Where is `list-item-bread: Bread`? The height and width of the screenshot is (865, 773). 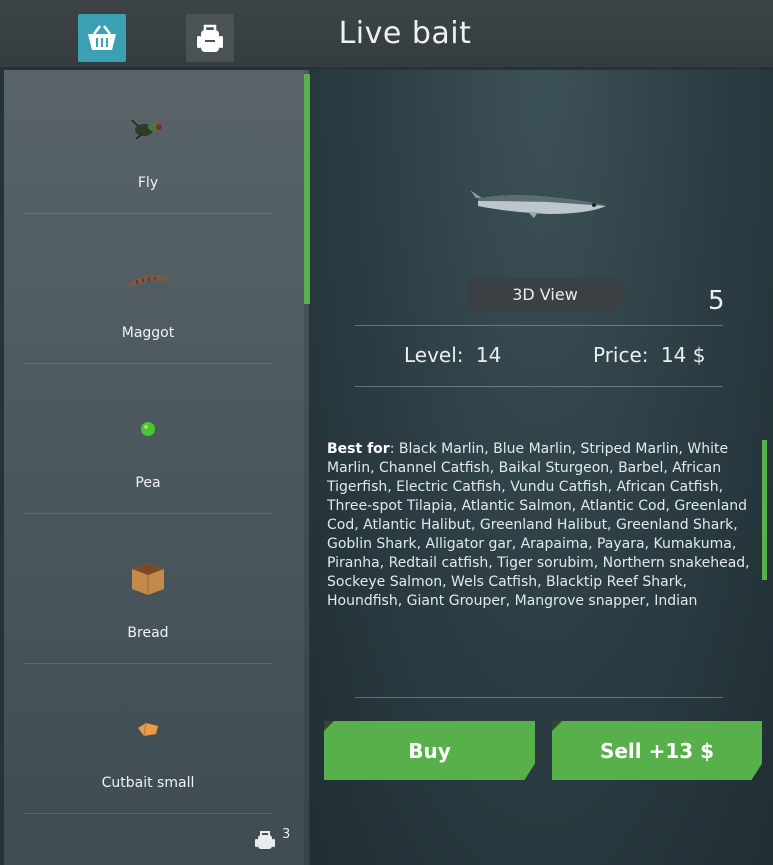 list-item-bread: Bread is located at coordinates (148, 589).